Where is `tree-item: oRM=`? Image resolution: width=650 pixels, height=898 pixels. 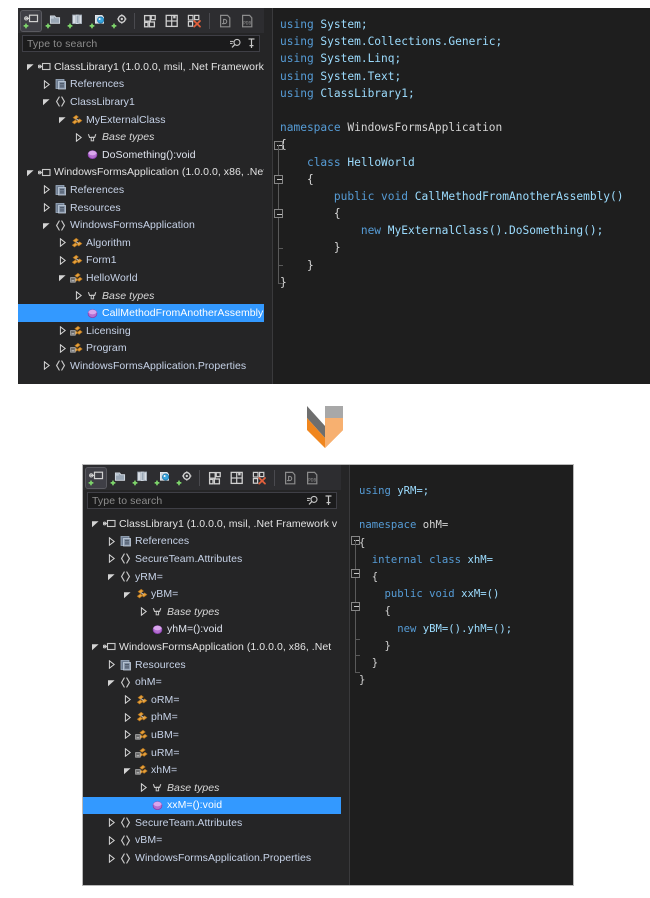
tree-item: oRM= is located at coordinates (212, 700).